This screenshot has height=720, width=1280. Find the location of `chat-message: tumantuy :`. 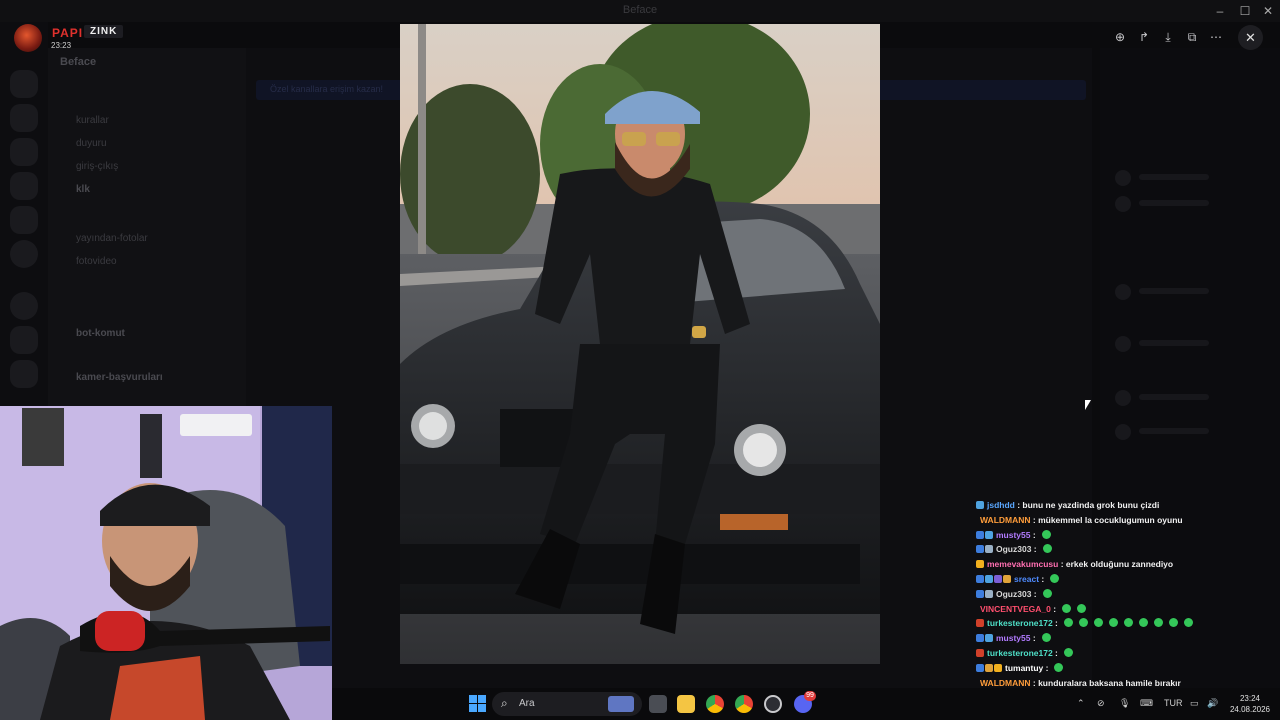

chat-message: tumantuy : is located at coordinates (1020, 668).